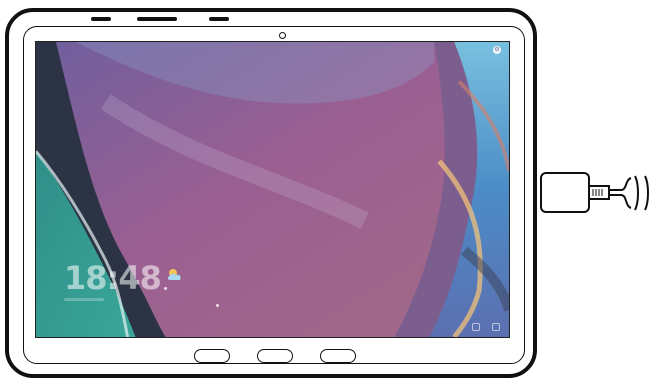 Image resolution: width=654 pixels, height=382 pixels. I want to click on charging-cable, so click(618, 193).